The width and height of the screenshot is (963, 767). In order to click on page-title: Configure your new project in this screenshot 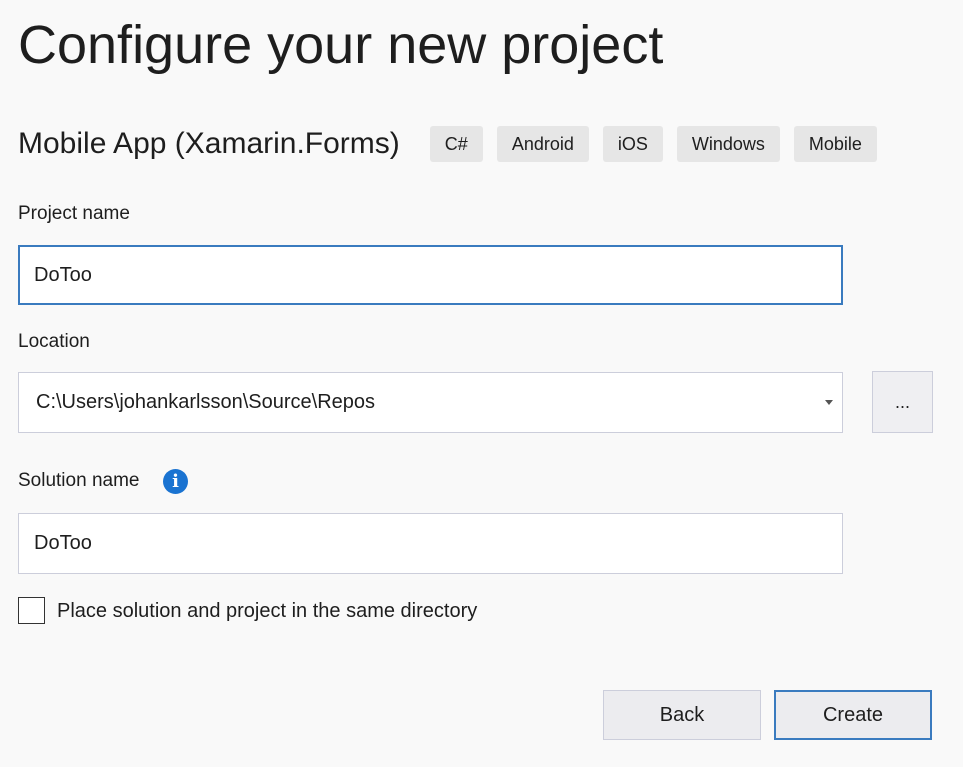, I will do `click(341, 45)`.